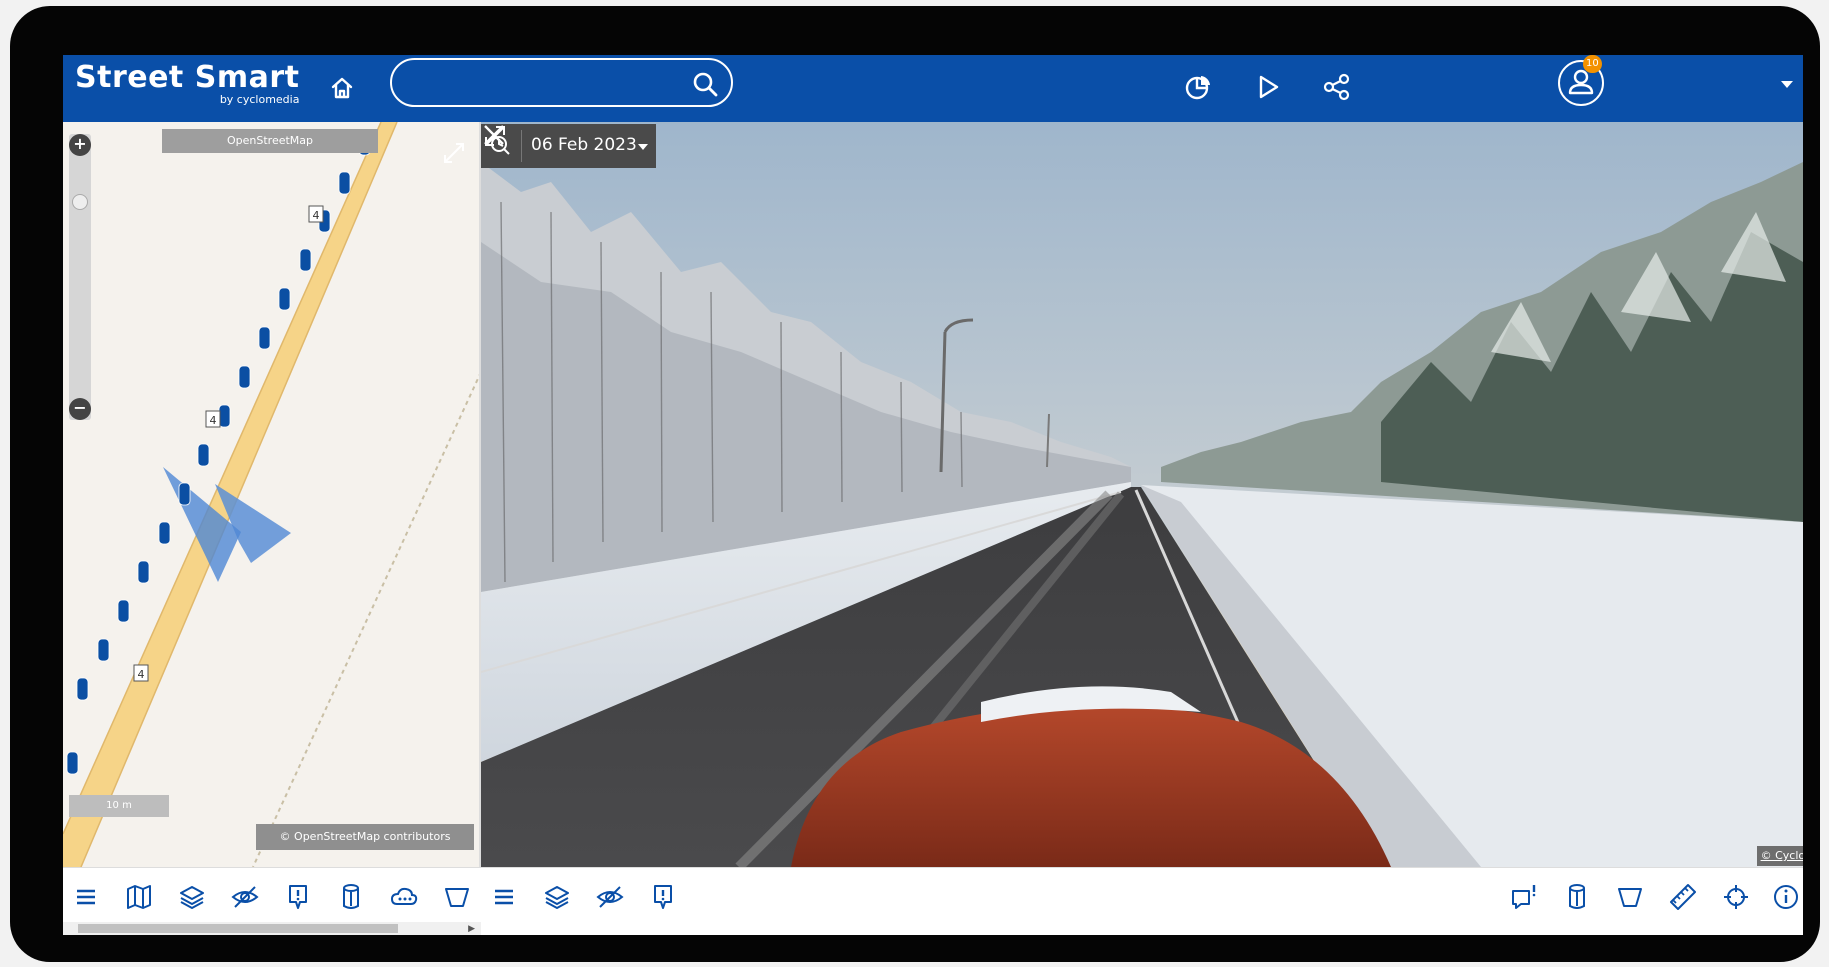 This screenshot has width=1829, height=967. Describe the element at coordinates (494, 135) in the screenshot. I see `close-icon` at that location.